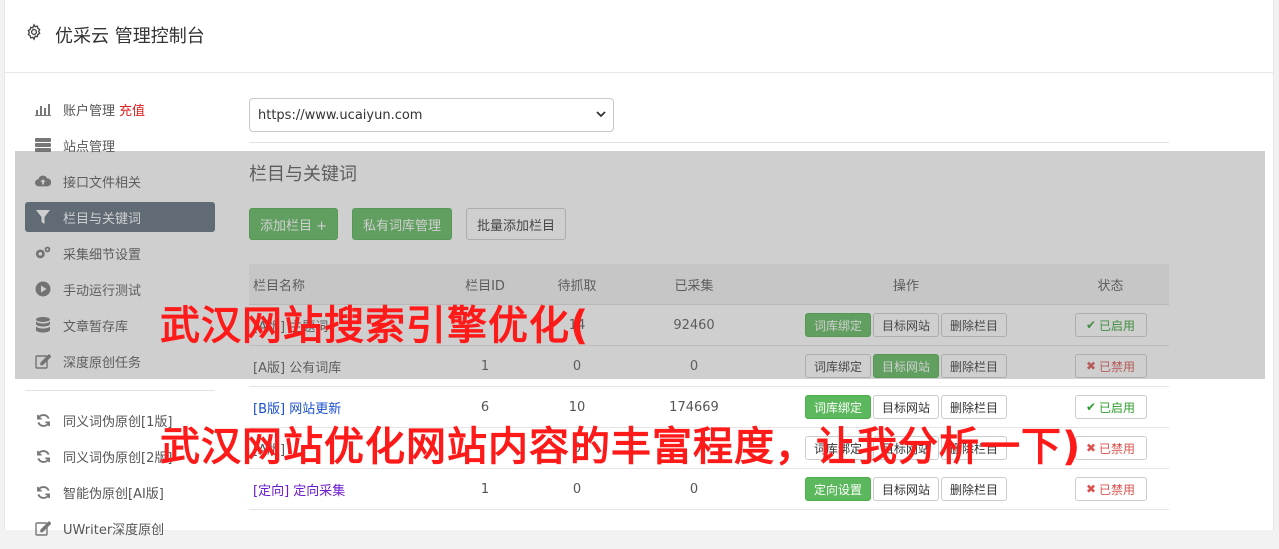  Describe the element at coordinates (1091, 407) in the screenshot. I see `check-icon: ✔` at that location.